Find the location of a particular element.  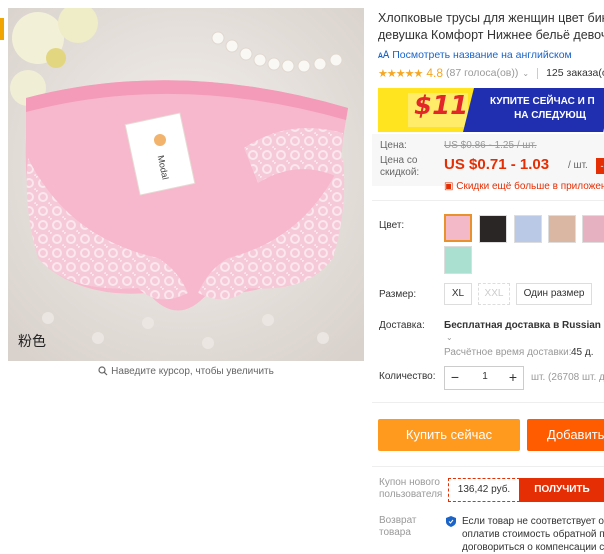

color-swatch-beige is located at coordinates (562, 229).